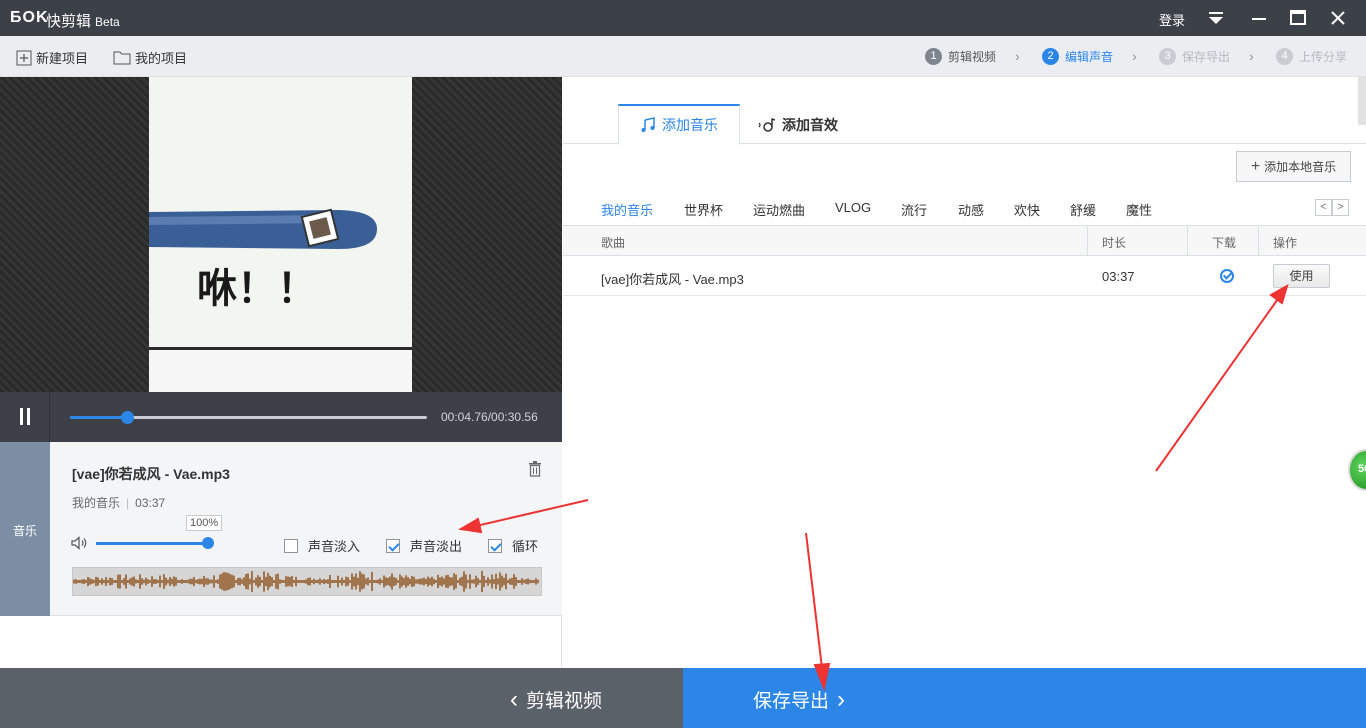  What do you see at coordinates (1083, 209) in the screenshot?
I see `category-soothing: 舒缓` at bounding box center [1083, 209].